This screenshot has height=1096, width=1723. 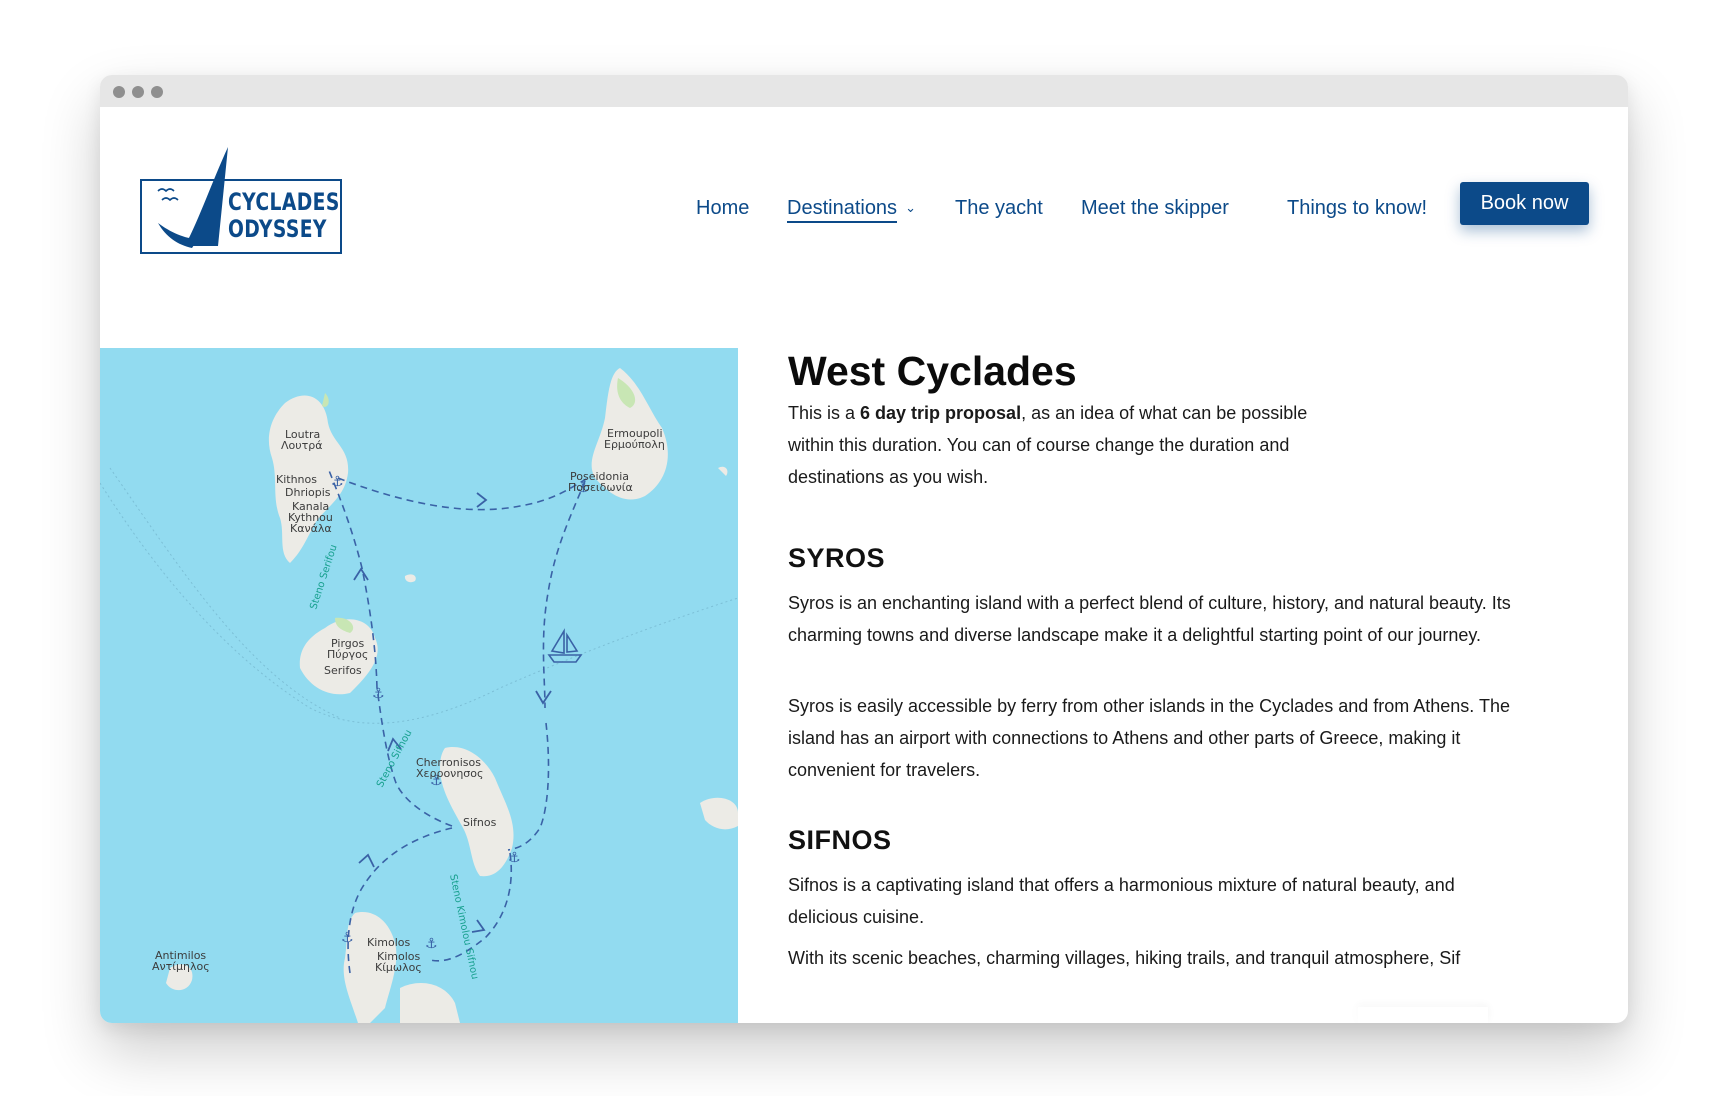 I want to click on sailboat-icon, so click(x=565, y=645).